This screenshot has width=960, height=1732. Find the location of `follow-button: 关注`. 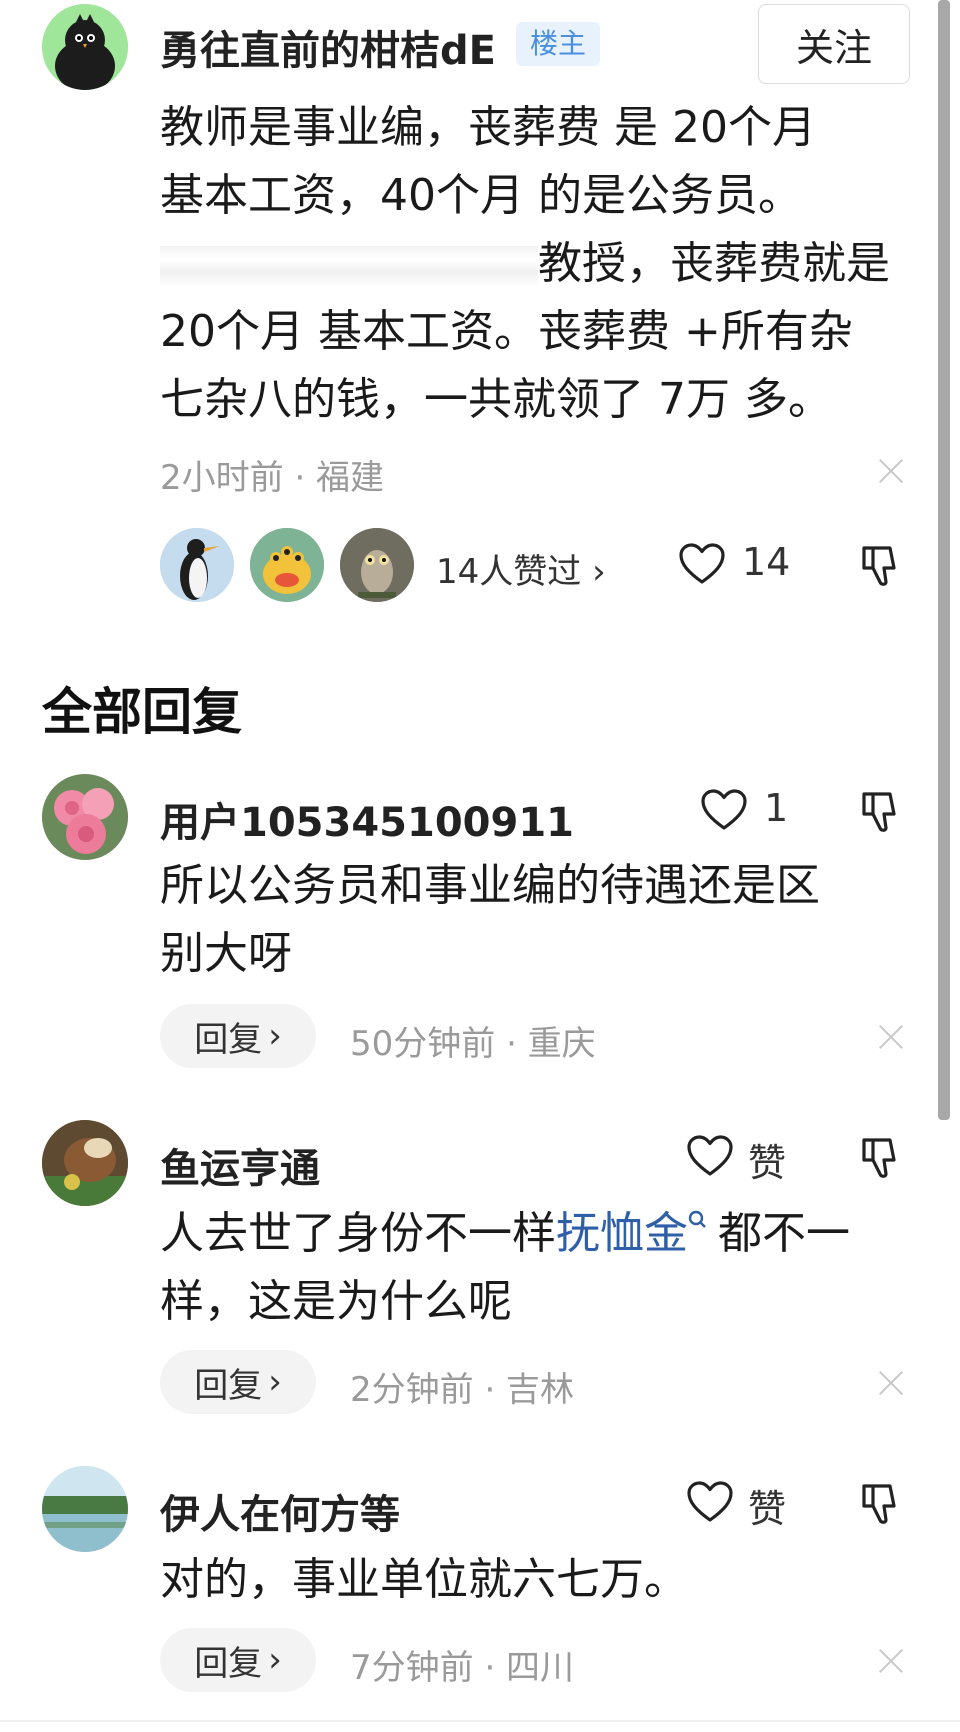

follow-button: 关注 is located at coordinates (834, 44).